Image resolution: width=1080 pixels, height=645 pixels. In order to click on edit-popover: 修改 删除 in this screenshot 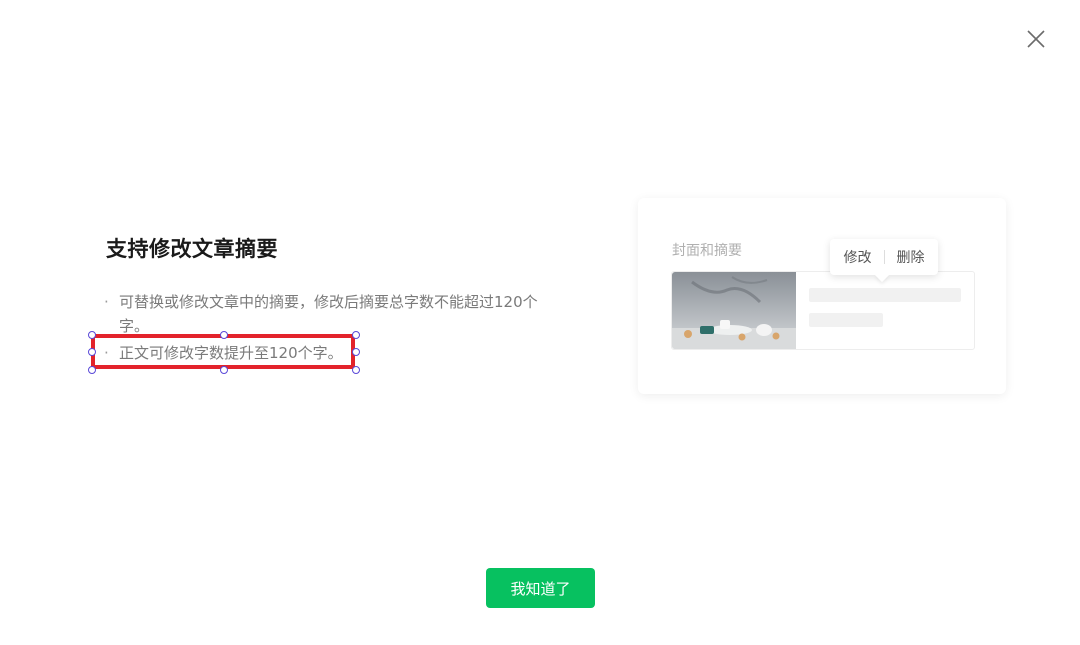, I will do `click(884, 257)`.